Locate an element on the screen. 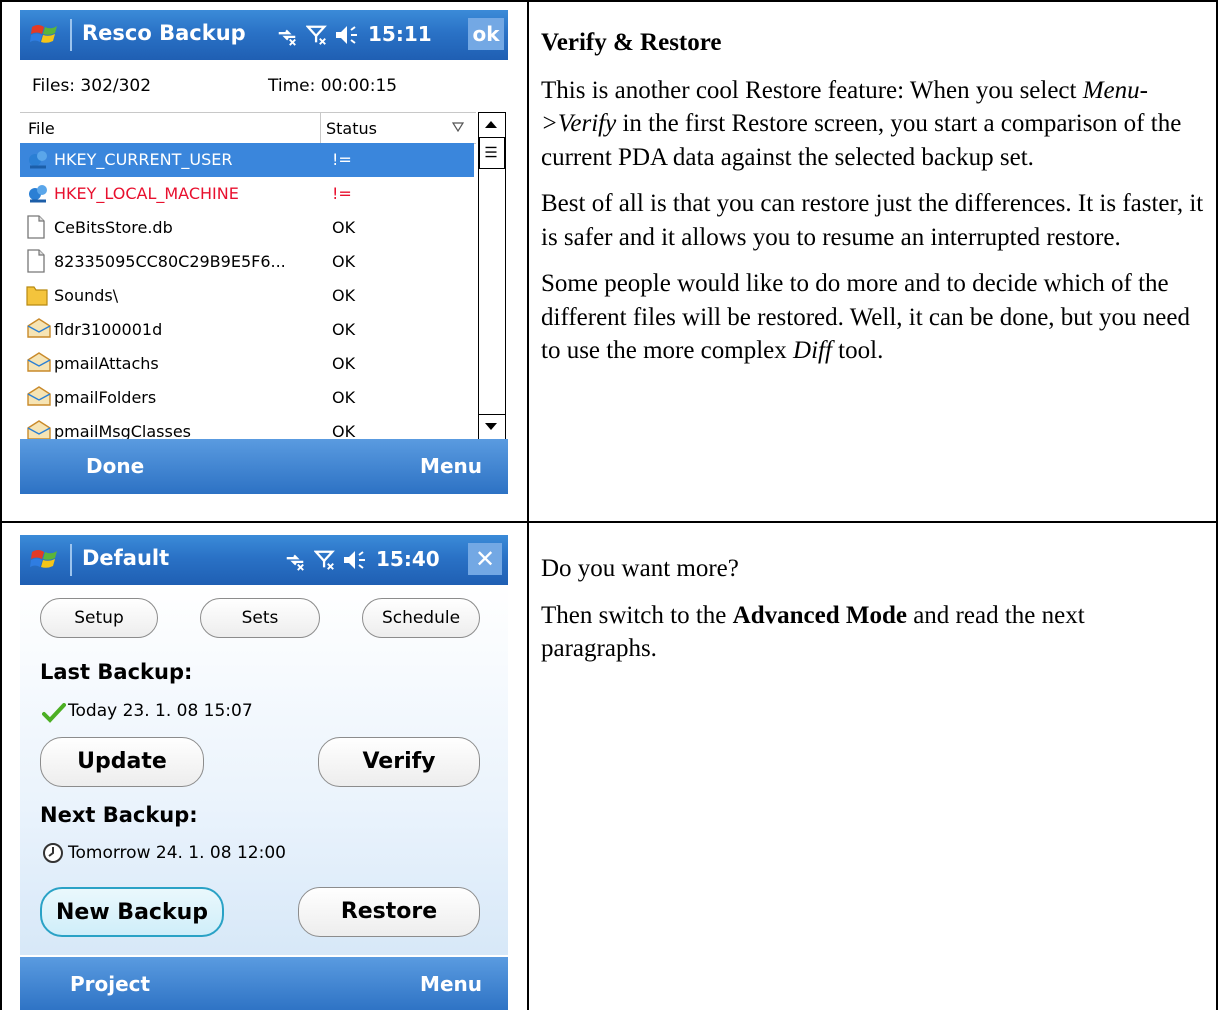  softkey-bar: Project Menu is located at coordinates (264, 983).